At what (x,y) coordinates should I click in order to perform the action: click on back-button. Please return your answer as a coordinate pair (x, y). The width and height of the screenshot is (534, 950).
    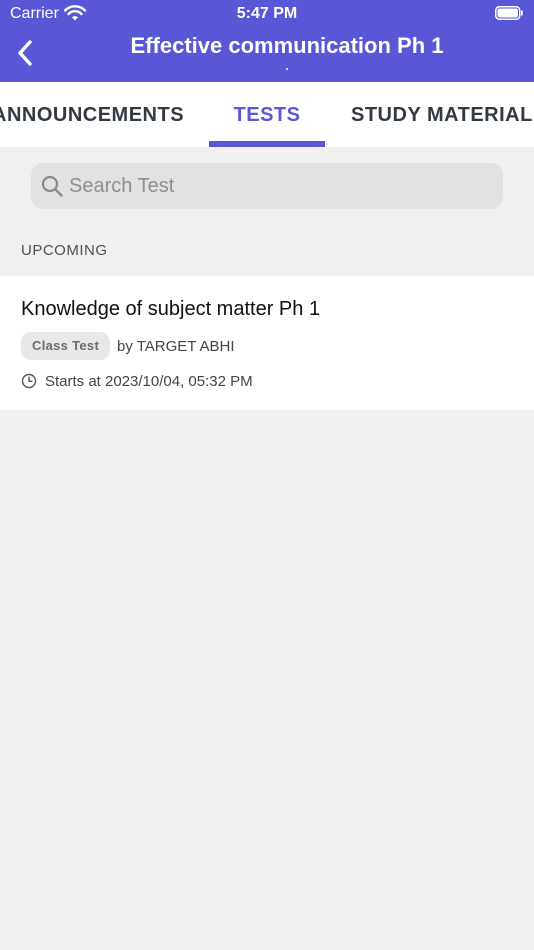
    Looking at the image, I should click on (25, 53).